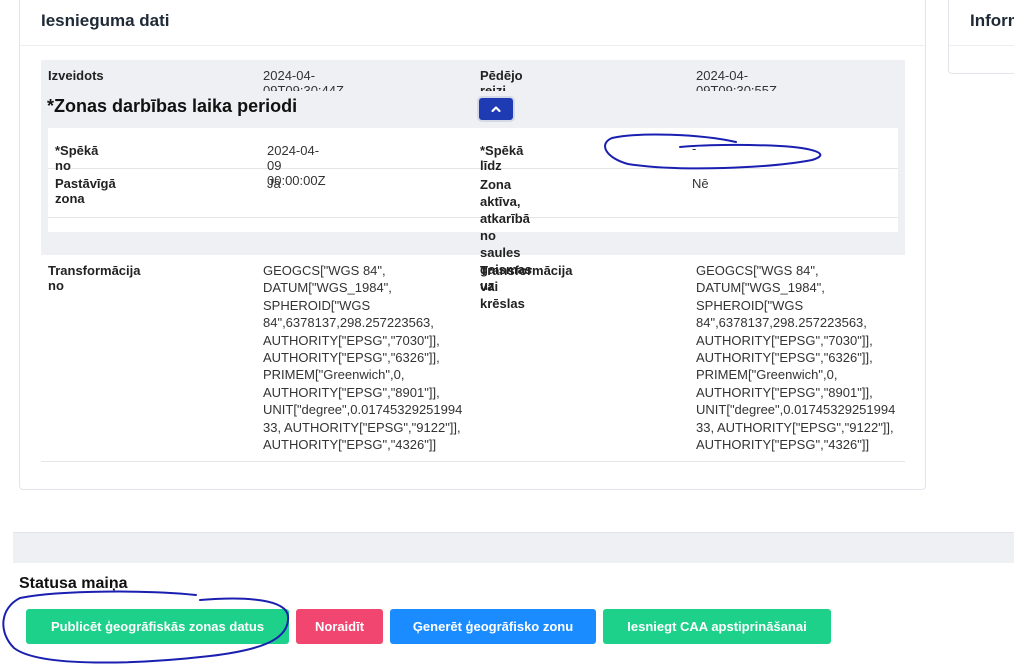 This screenshot has height=669, width=1014. What do you see at coordinates (694, 148) in the screenshot?
I see `valid-to-value: -` at bounding box center [694, 148].